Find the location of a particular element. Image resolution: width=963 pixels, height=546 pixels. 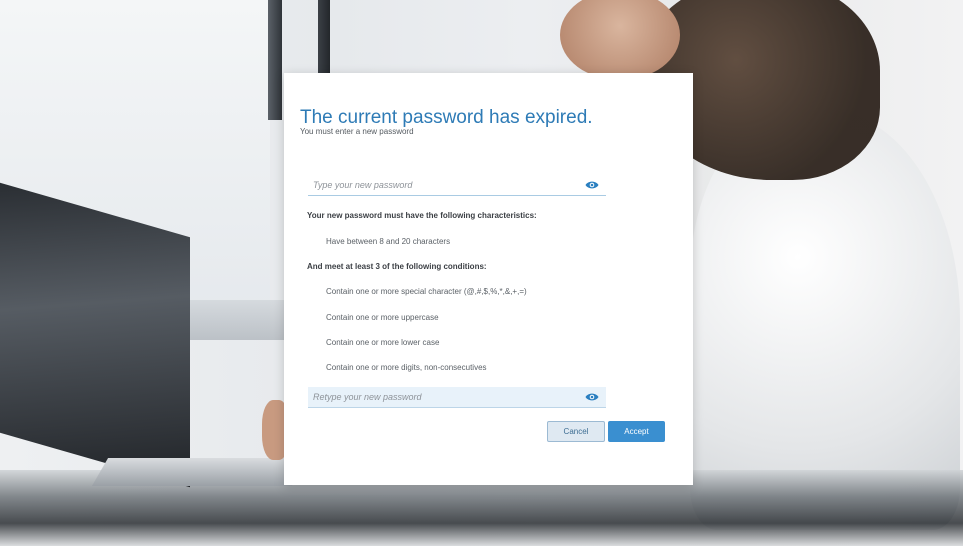

background-window-frame is located at coordinates (275, 60).